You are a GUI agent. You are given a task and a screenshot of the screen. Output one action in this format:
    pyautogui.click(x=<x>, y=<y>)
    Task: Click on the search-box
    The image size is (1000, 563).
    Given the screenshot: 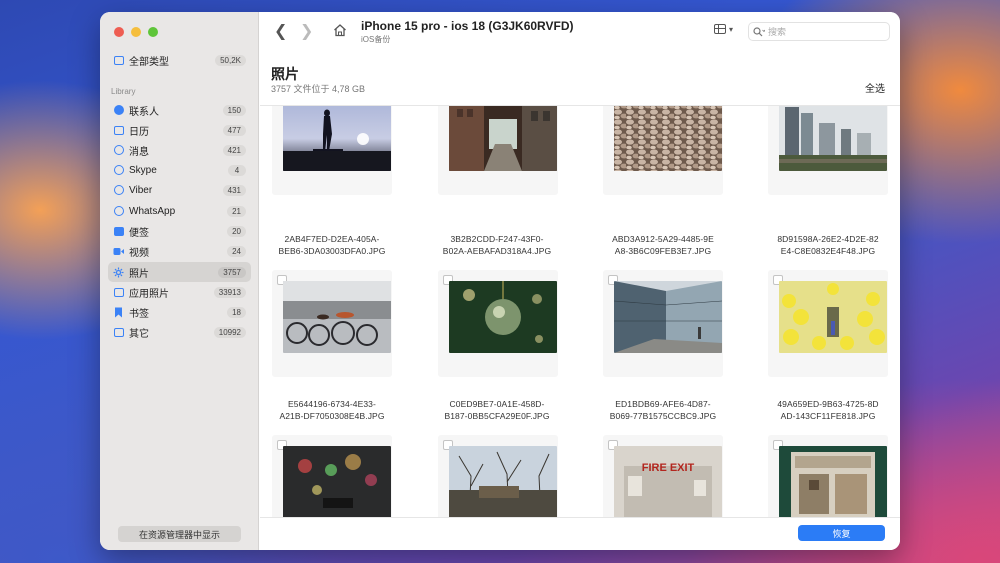 What is the action you would take?
    pyautogui.click(x=819, y=31)
    